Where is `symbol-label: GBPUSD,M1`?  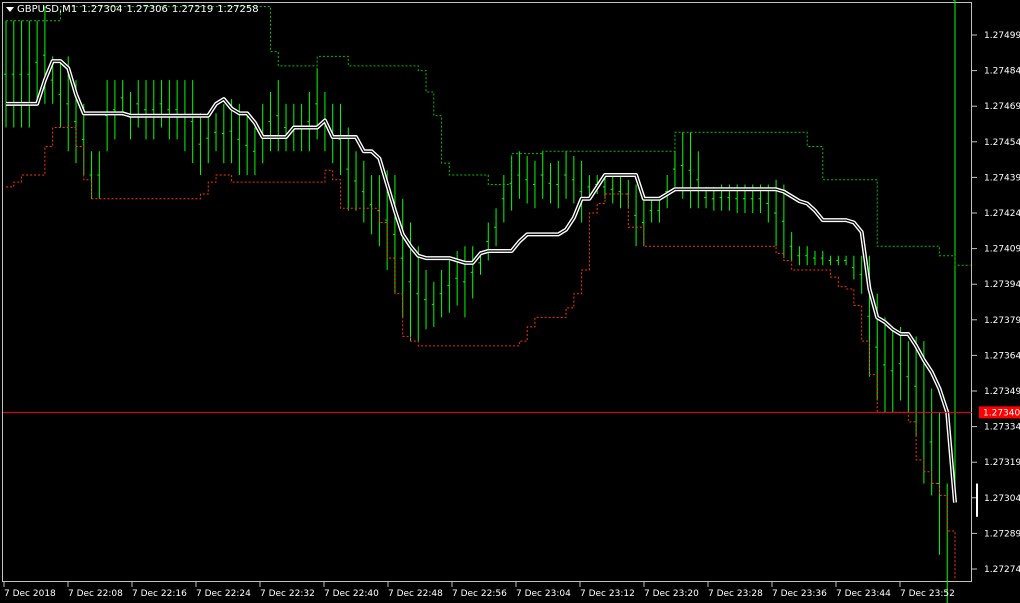 symbol-label: GBPUSD,M1 is located at coordinates (47, 9).